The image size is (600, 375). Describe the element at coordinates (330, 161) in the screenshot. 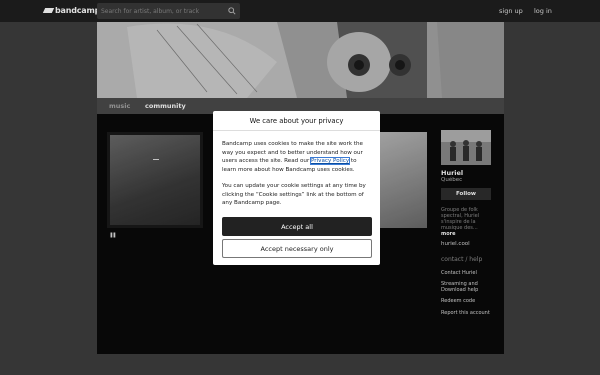

I see `privacy-policy-link: Privacy Policy` at that location.